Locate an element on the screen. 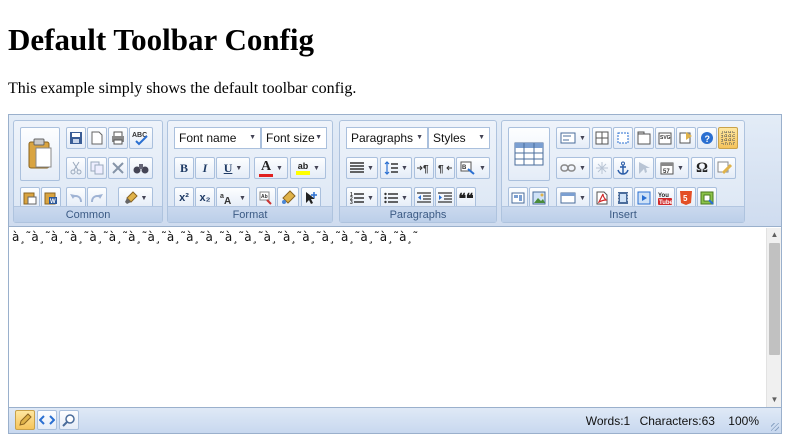  pdf-icon is located at coordinates (602, 198).